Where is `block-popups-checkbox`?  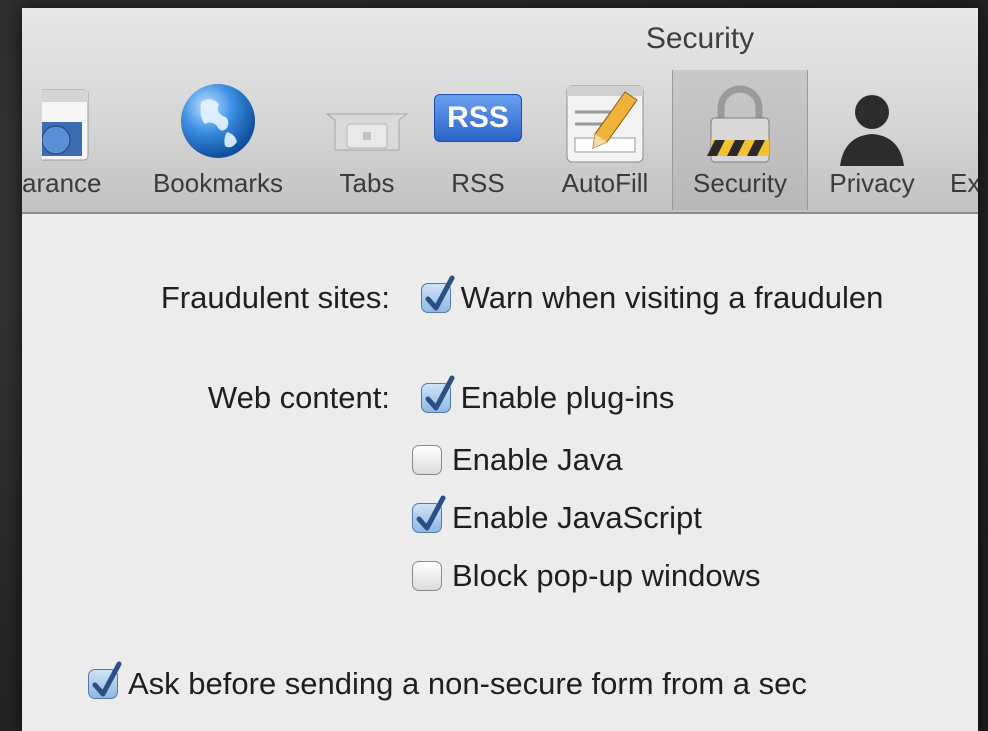 block-popups-checkbox is located at coordinates (427, 576).